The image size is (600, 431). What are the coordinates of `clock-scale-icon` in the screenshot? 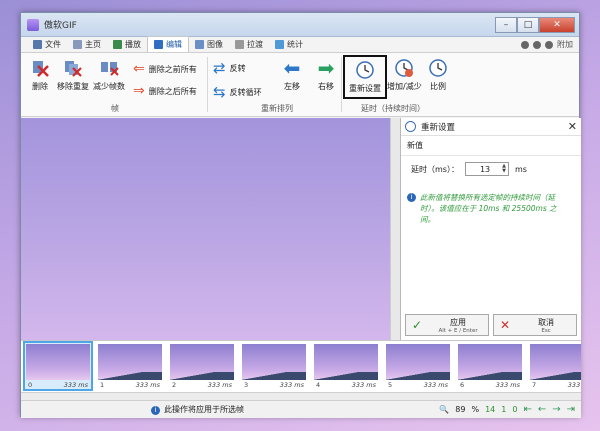 It's located at (438, 68).